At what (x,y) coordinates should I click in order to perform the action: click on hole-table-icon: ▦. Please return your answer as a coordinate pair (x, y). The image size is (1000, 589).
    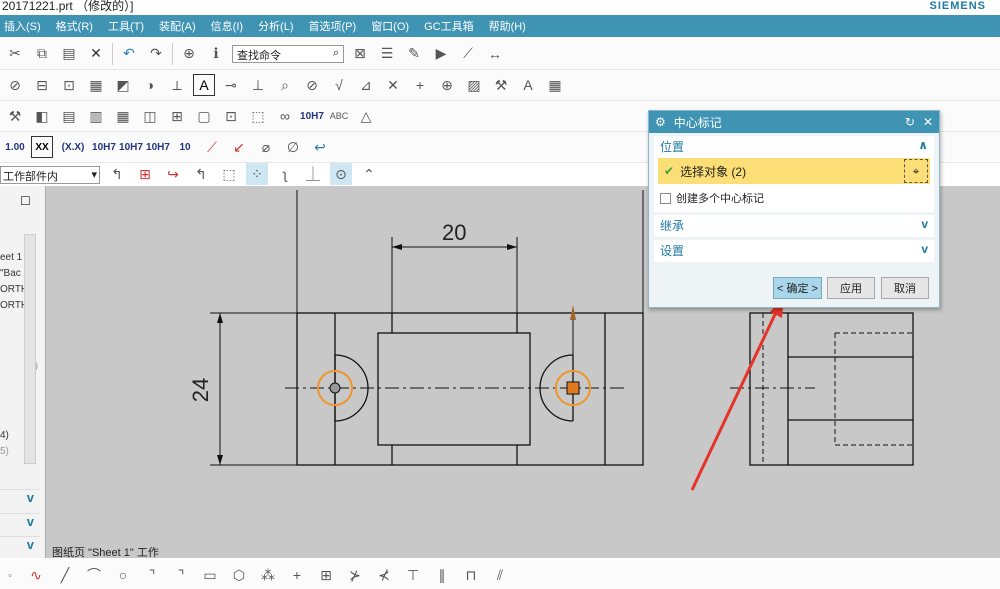
    Looking at the image, I should click on (123, 116).